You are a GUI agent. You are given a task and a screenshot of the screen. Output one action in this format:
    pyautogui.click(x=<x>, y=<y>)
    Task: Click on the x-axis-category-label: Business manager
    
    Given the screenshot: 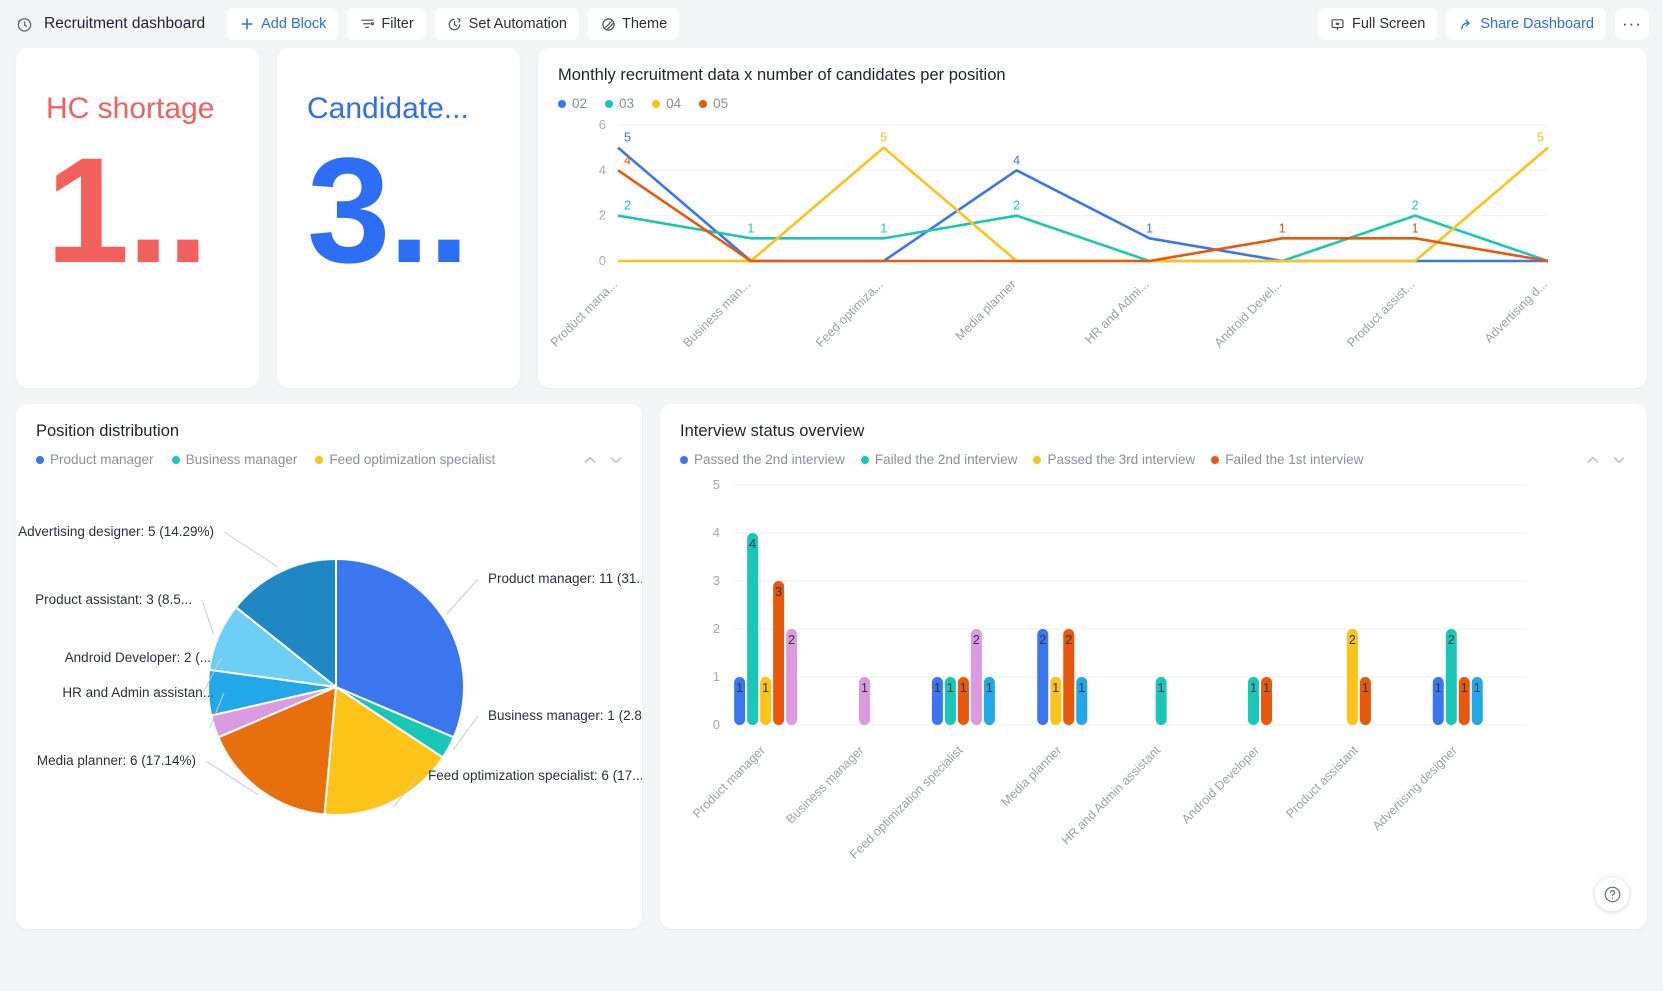 What is the action you would take?
    pyautogui.click(x=825, y=784)
    